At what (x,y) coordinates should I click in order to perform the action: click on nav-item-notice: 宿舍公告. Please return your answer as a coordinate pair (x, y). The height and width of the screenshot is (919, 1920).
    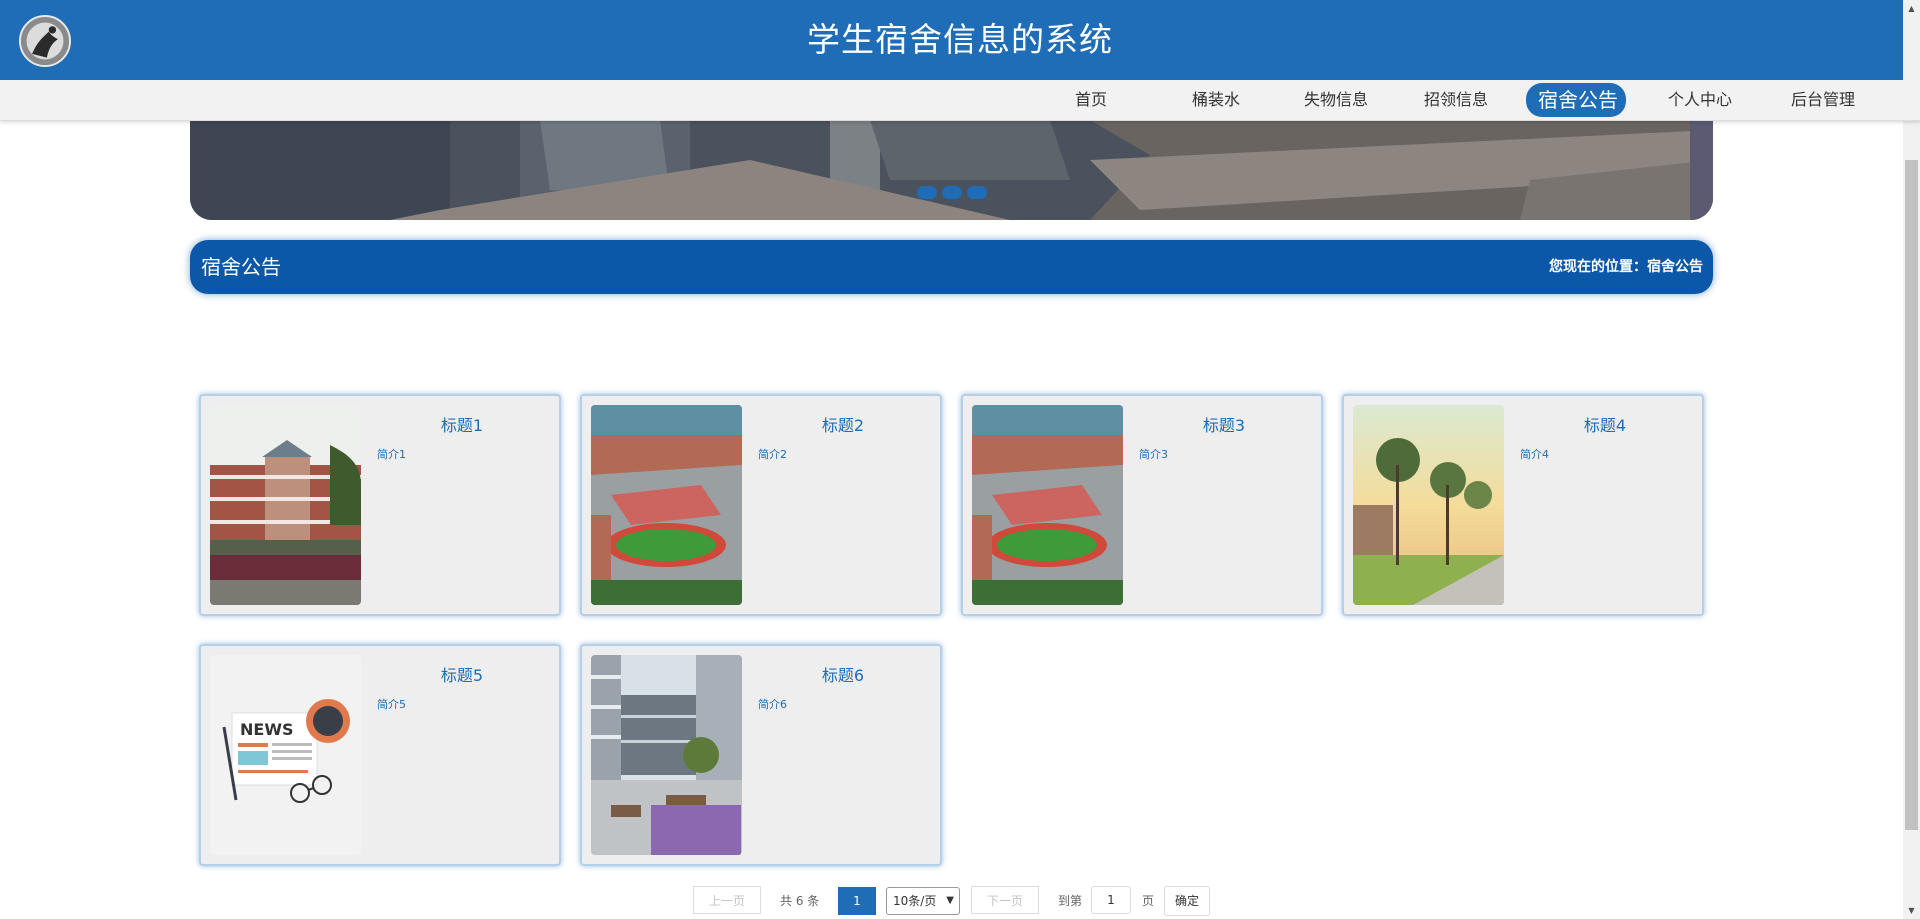
    Looking at the image, I should click on (1576, 100).